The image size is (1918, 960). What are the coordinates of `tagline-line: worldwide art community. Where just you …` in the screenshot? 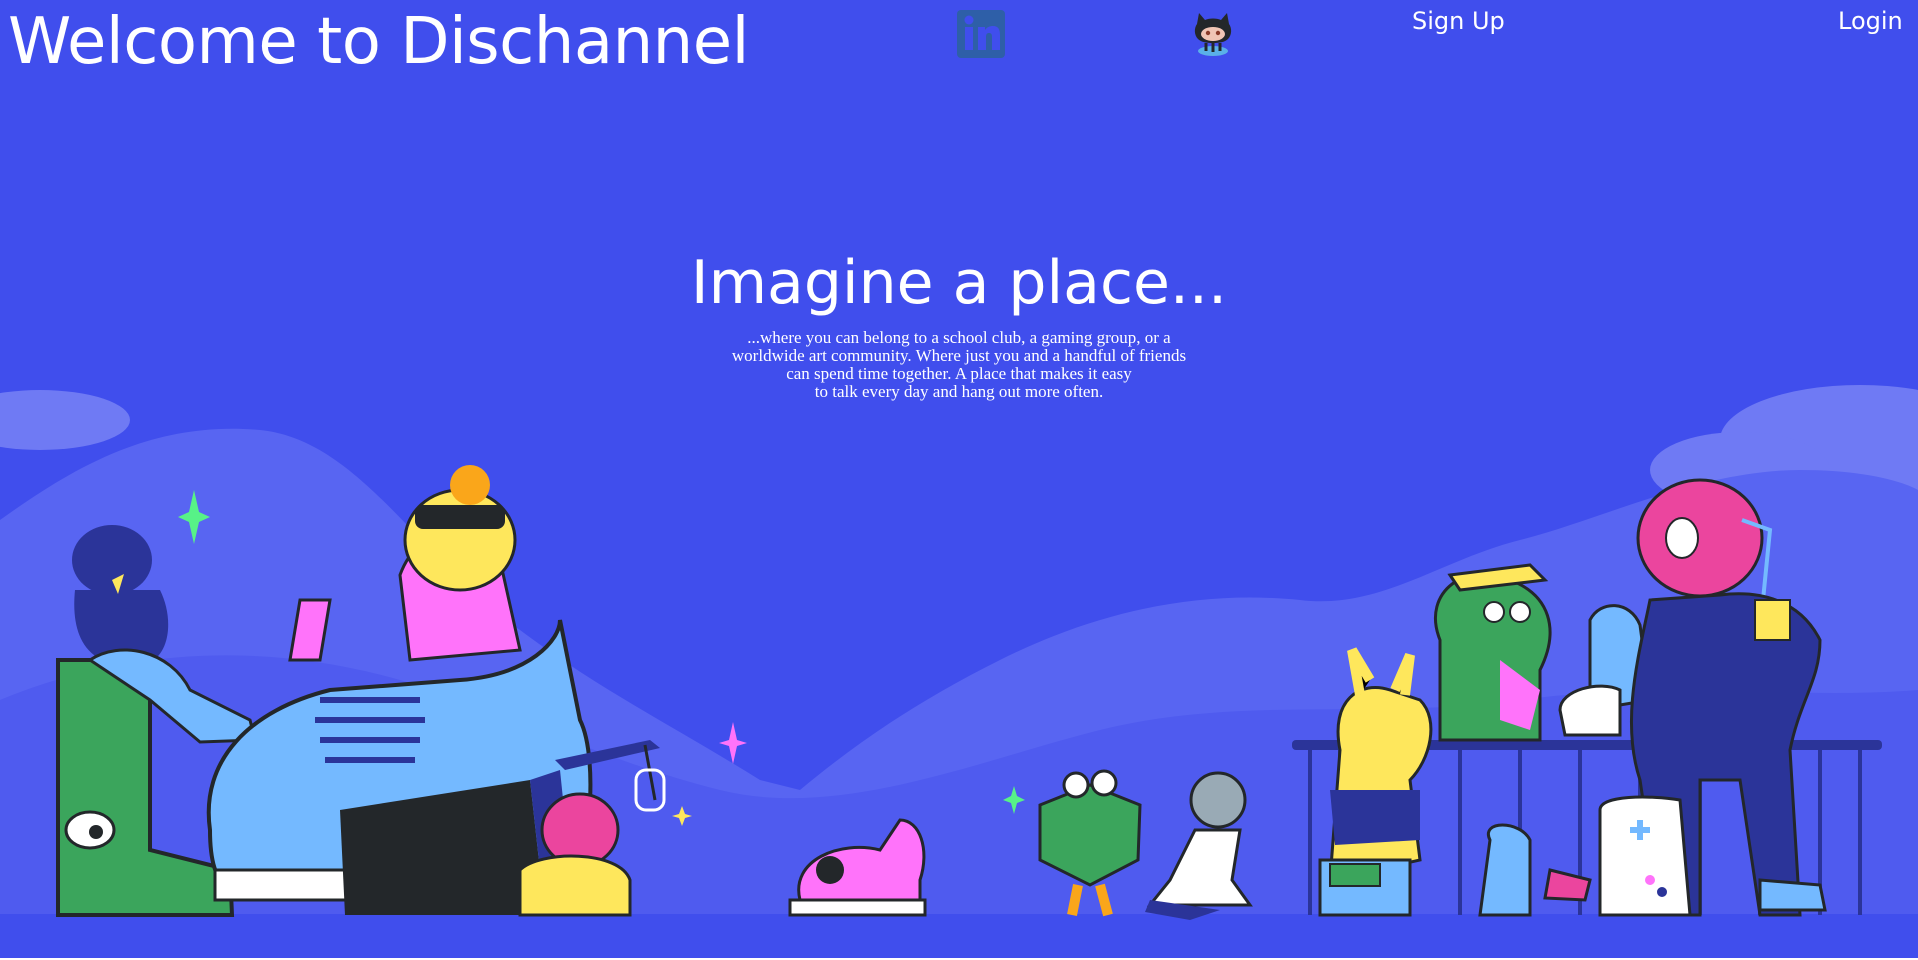 It's located at (959, 355).